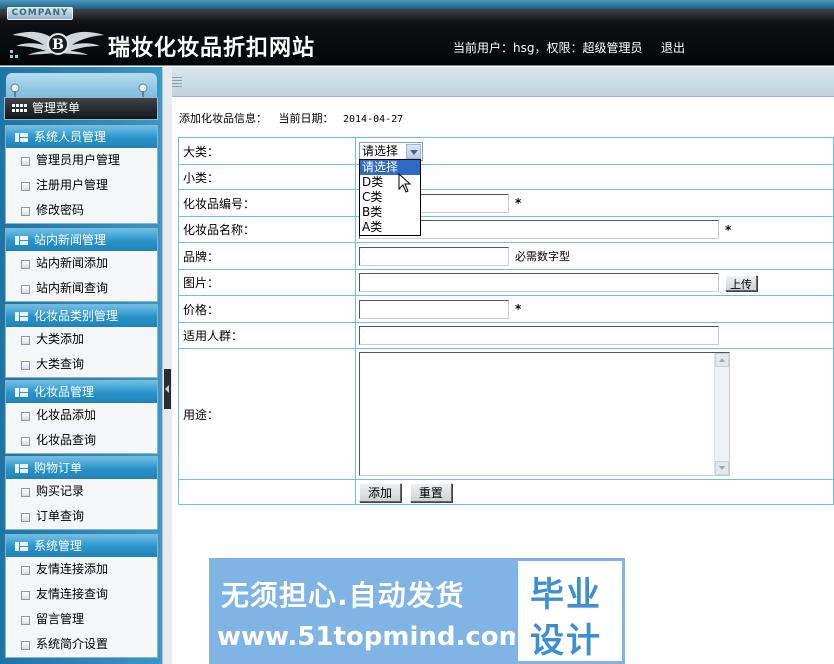  What do you see at coordinates (267, 151) in the screenshot?
I see `category-label: 大类：` at bounding box center [267, 151].